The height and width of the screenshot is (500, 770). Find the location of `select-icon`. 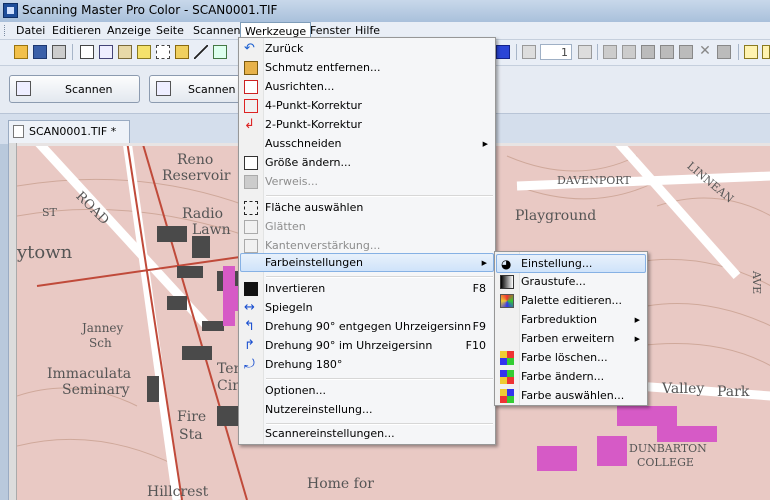

select-icon is located at coordinates (163, 52).